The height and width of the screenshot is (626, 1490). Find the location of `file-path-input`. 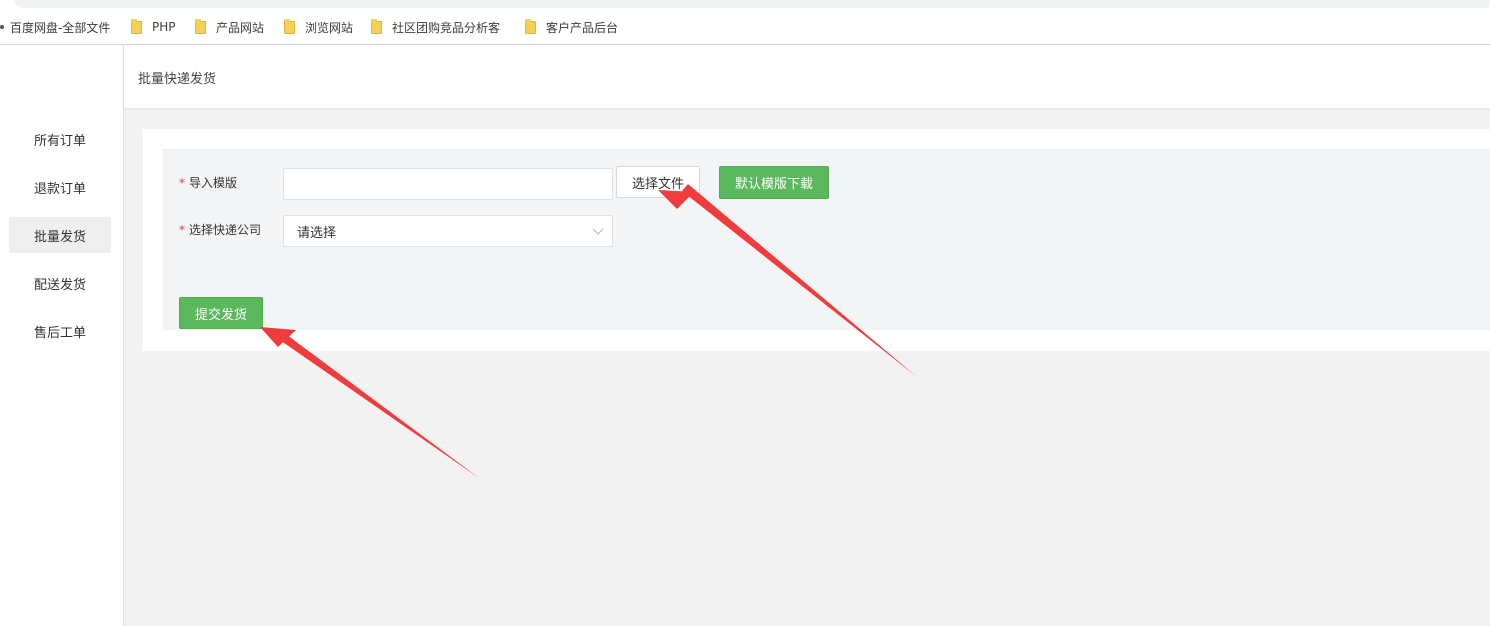

file-path-input is located at coordinates (448, 184).